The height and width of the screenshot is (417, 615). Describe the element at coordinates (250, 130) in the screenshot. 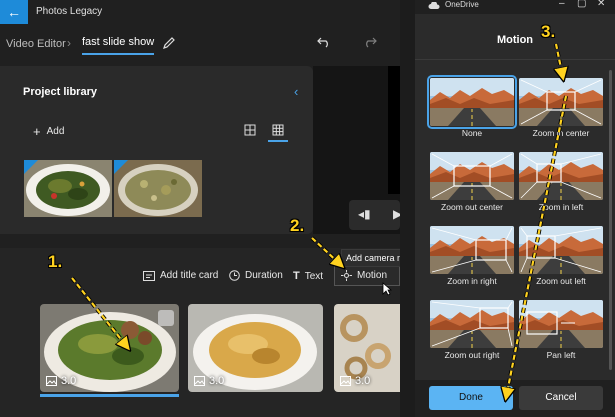

I see `large-grid-view-icon` at that location.